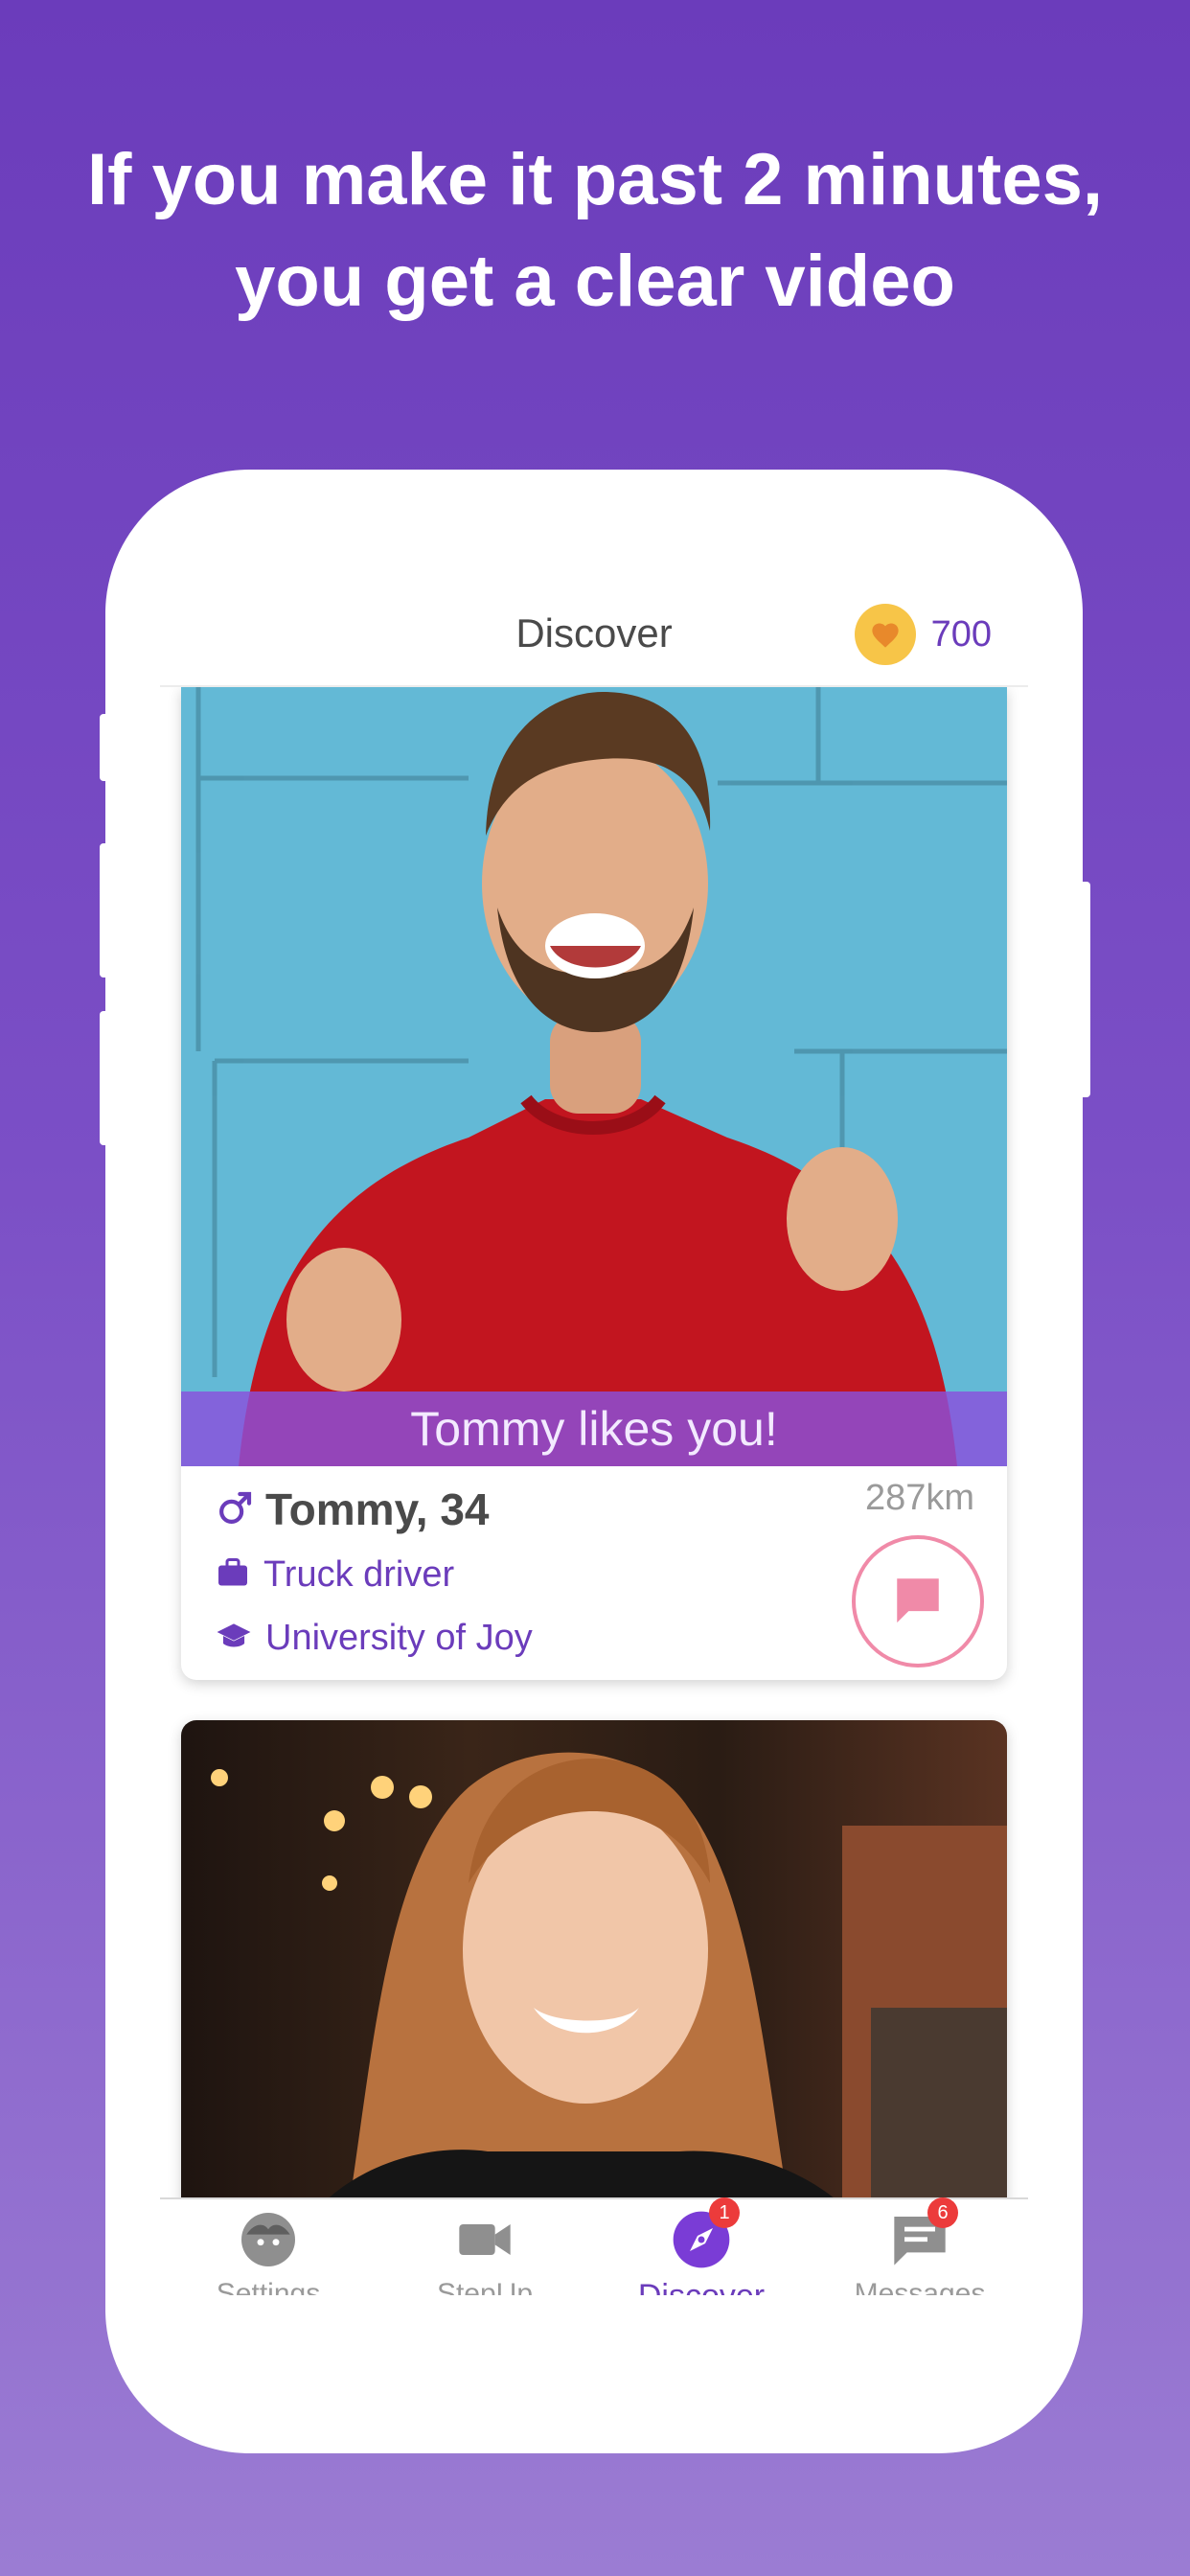  What do you see at coordinates (924, 2233) in the screenshot?
I see `message-icon: 6` at bounding box center [924, 2233].